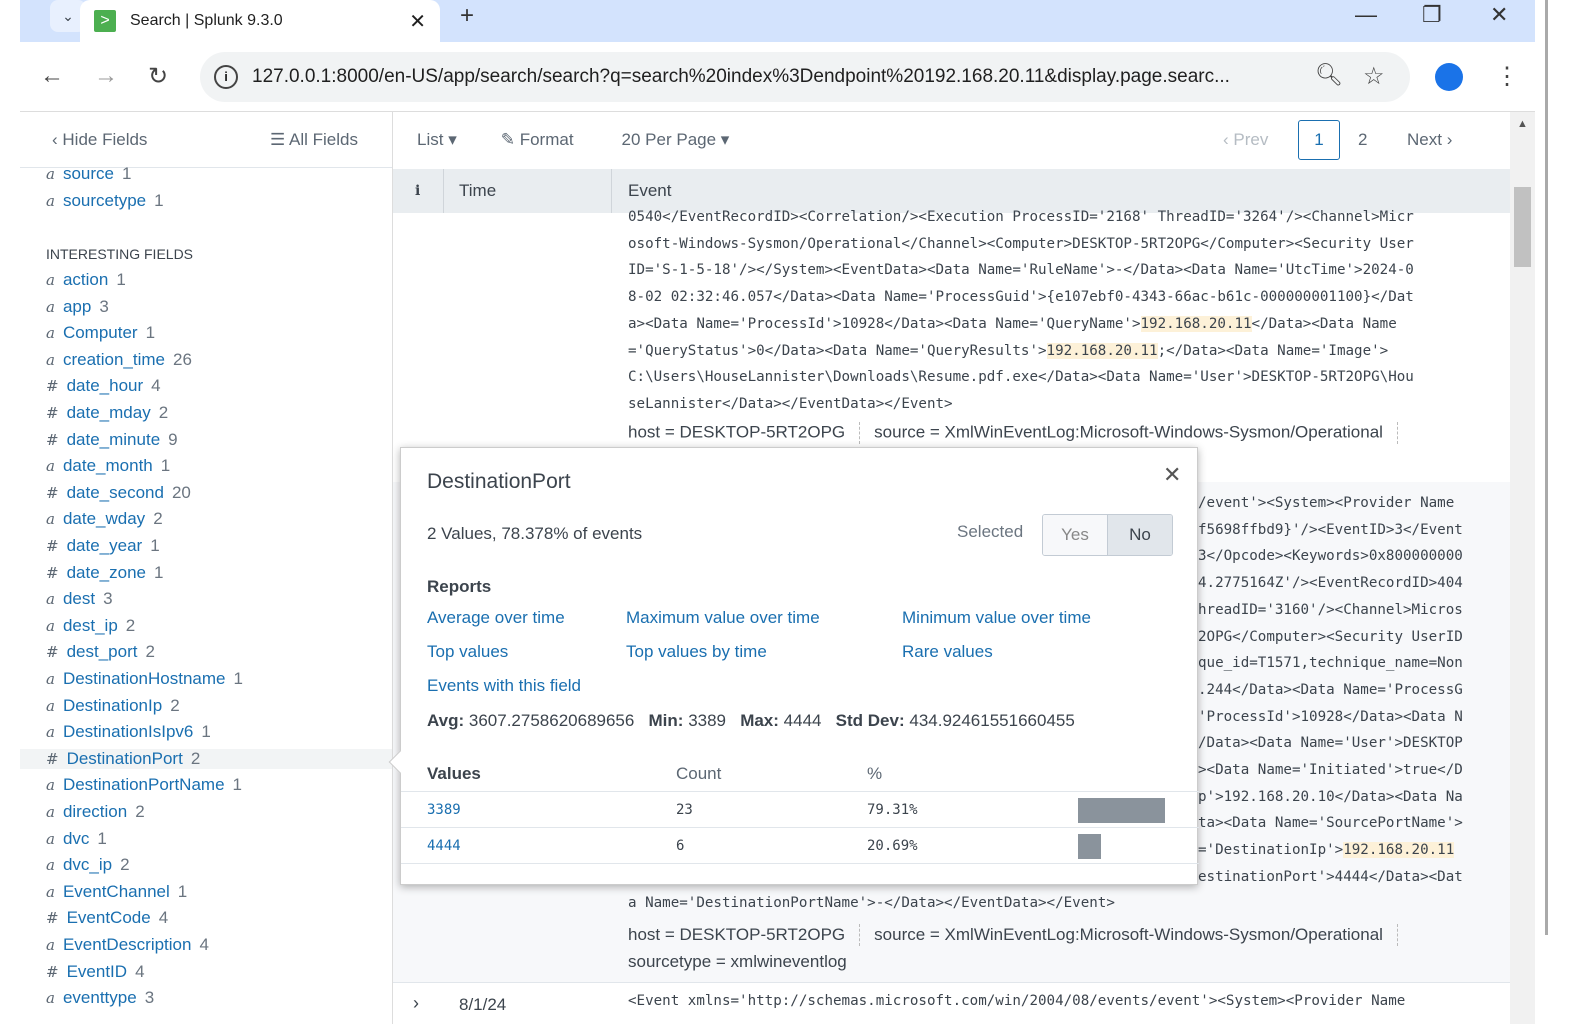 The image size is (1590, 1024). What do you see at coordinates (1366, 15) in the screenshot?
I see `minimize-button: —` at bounding box center [1366, 15].